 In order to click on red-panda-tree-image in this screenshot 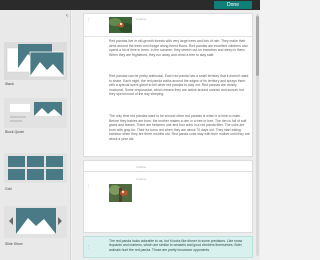, I will do `click(120, 193)`.